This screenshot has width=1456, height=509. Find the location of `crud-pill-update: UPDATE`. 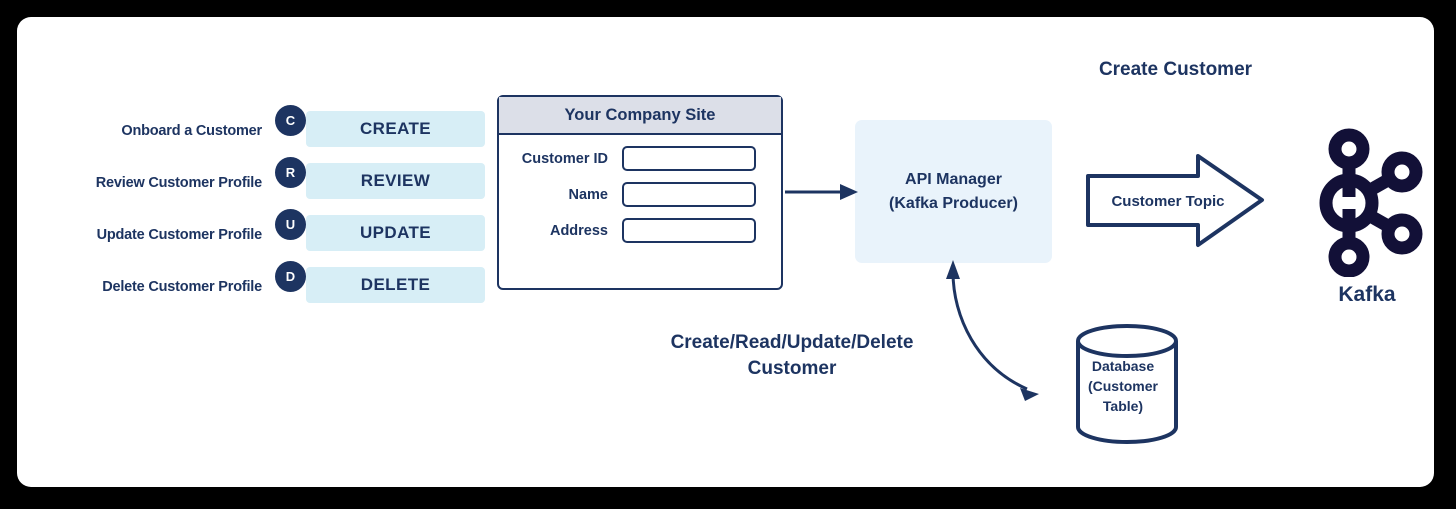

crud-pill-update: UPDATE is located at coordinates (395, 233).